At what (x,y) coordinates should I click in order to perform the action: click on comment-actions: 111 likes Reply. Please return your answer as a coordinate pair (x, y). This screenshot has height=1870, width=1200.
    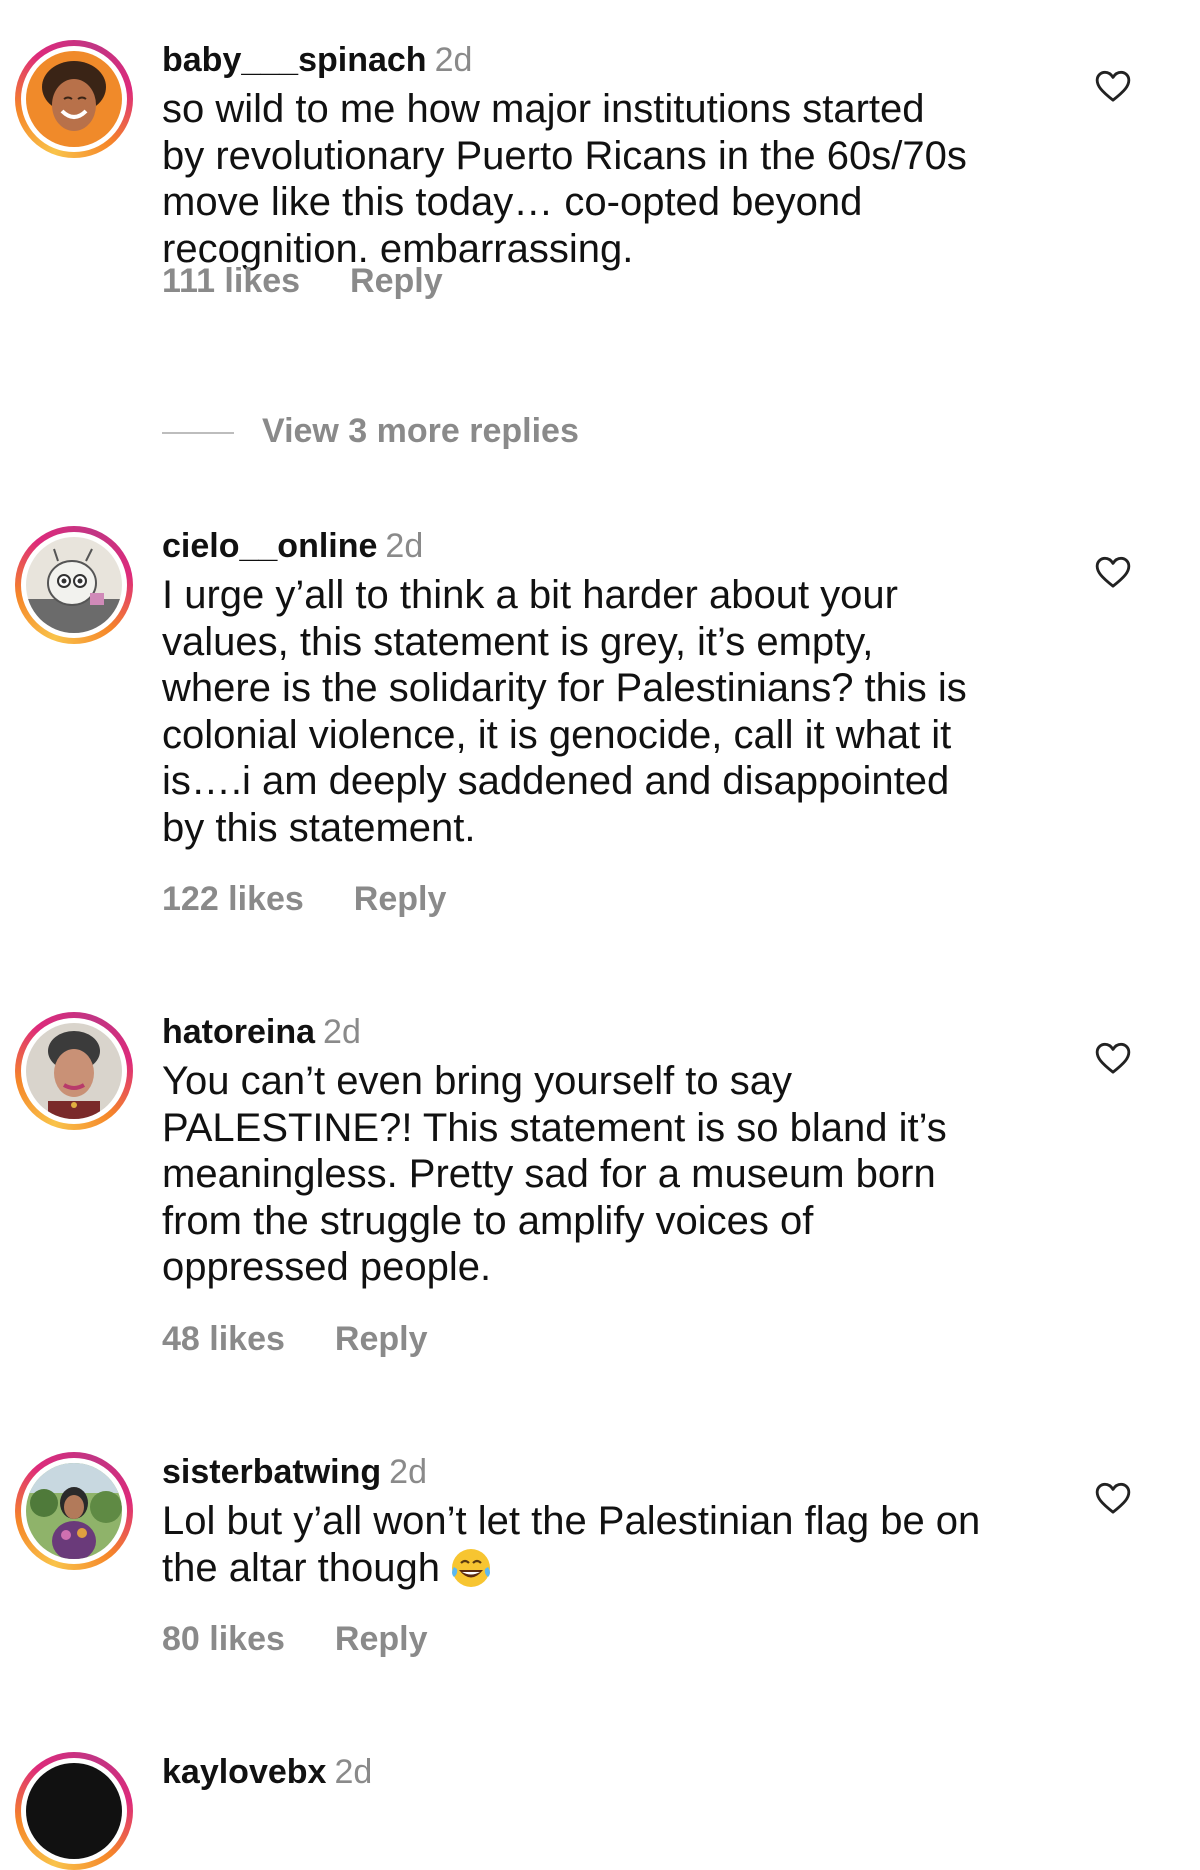
    Looking at the image, I should click on (302, 281).